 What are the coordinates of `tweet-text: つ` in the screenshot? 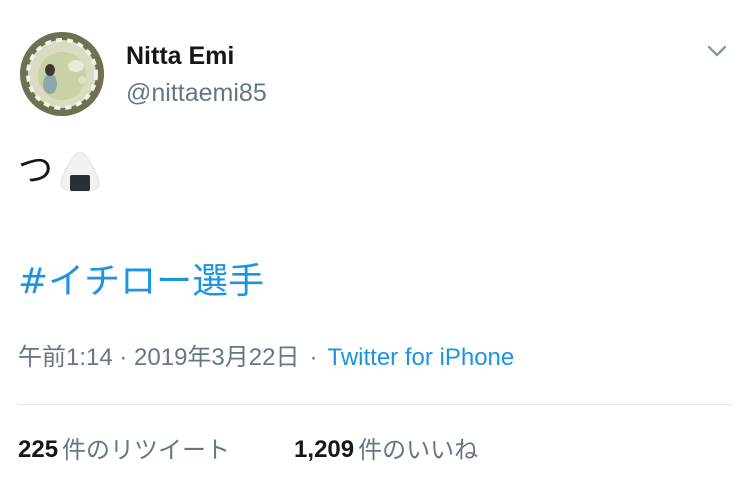 It's located at (61, 171).